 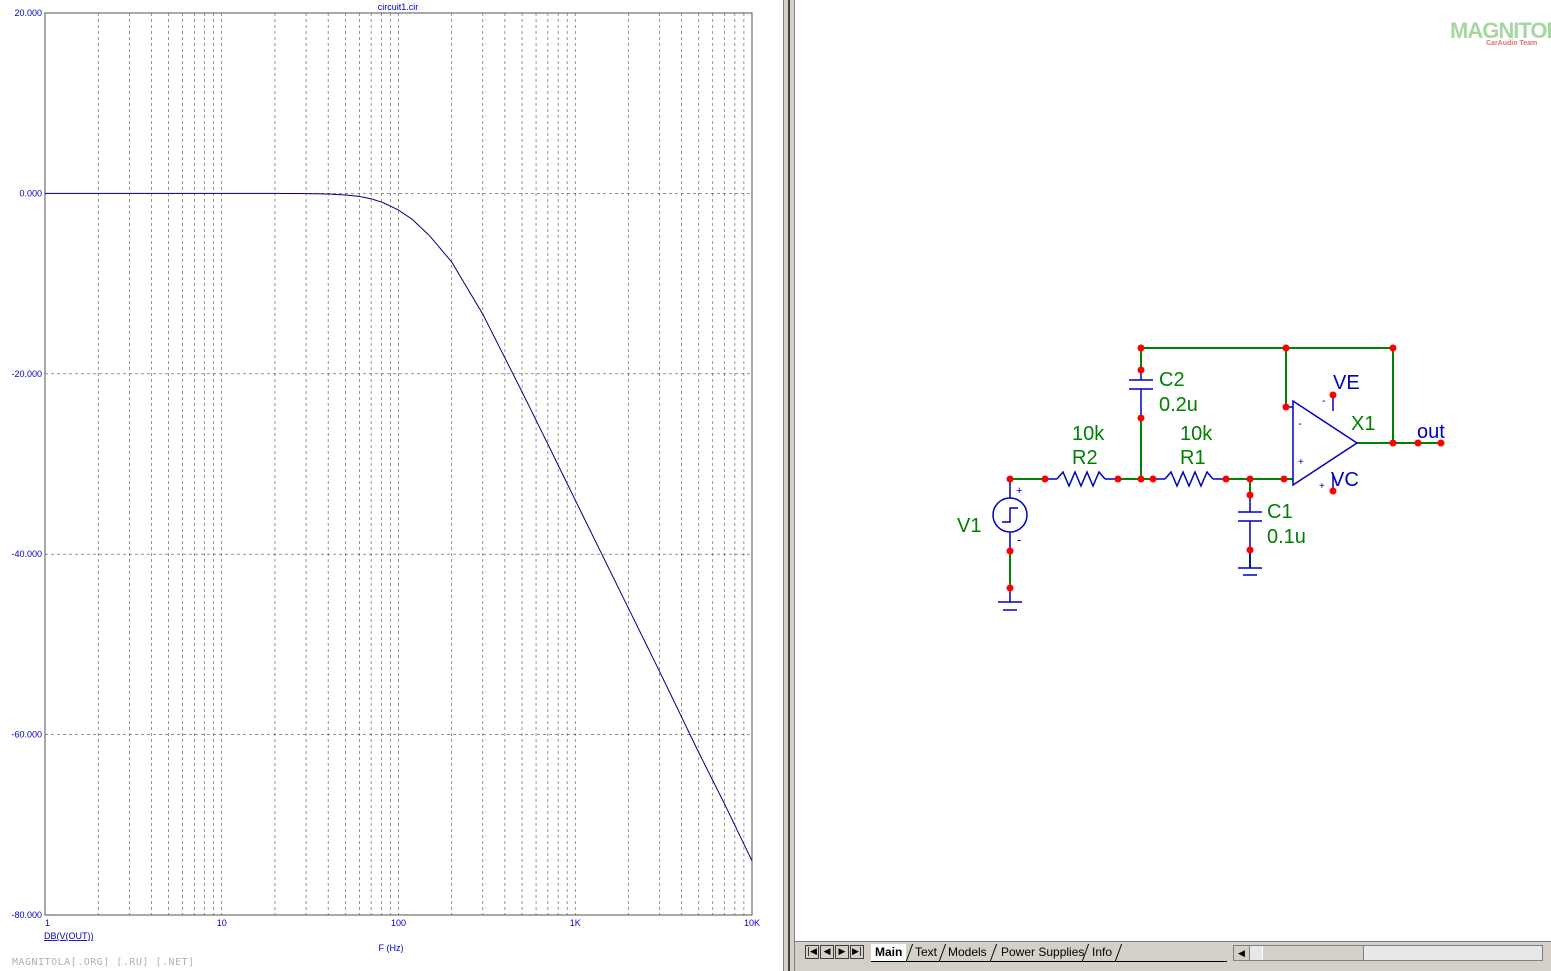 I want to click on prev-tab-icon: ◀, so click(x=827, y=952).